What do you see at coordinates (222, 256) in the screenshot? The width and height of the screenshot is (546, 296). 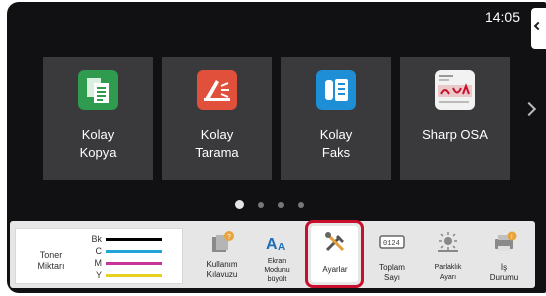 I see `user-guide-button: ? Kullanım Kılavuzu` at bounding box center [222, 256].